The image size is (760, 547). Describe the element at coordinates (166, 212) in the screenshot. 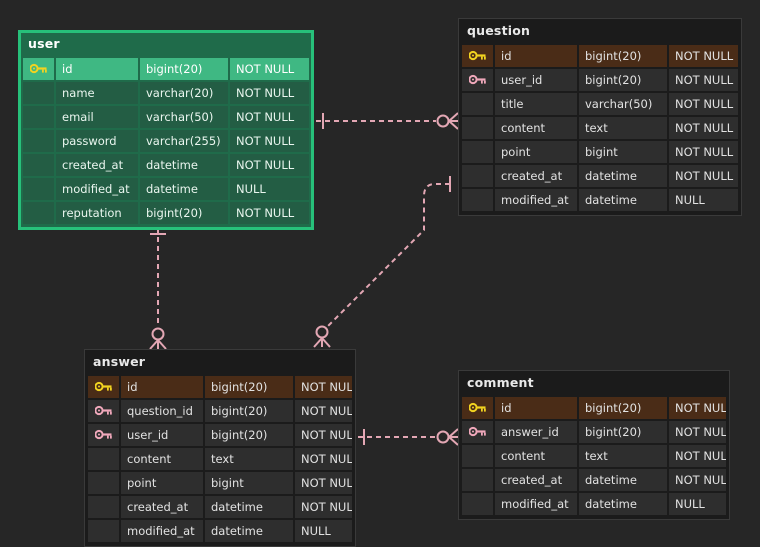

I see `column-row: reputation bigint(20) NOT NULL` at that location.